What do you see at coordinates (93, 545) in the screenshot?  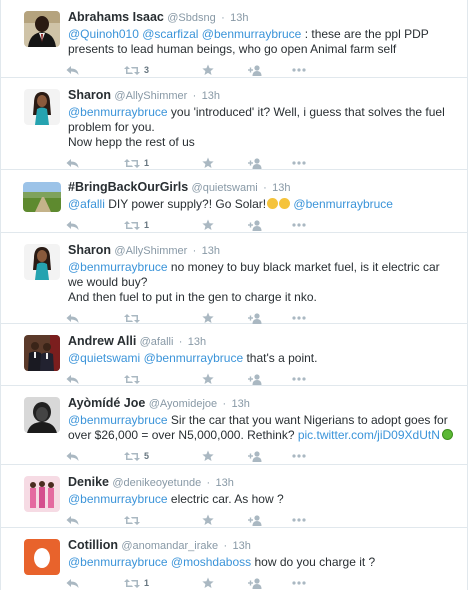 I see `author-name: Cotillion` at bounding box center [93, 545].